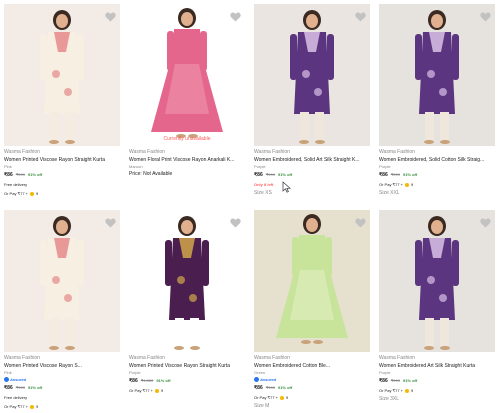 This screenshot has width=500, height=413. Describe the element at coordinates (16, 184) in the screenshot. I see `delivery-label: Free delivery` at that location.